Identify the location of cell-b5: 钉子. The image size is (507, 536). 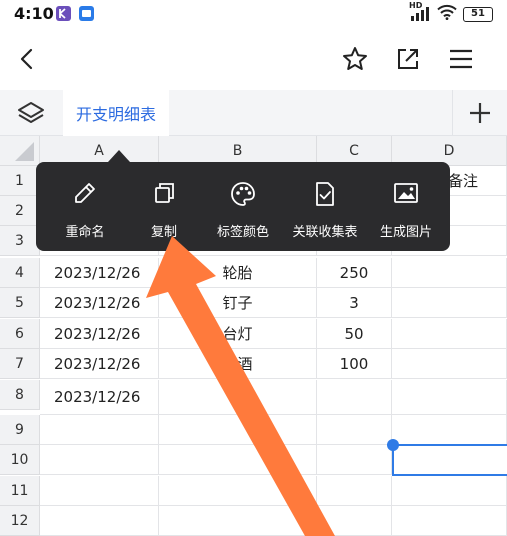
(238, 303).